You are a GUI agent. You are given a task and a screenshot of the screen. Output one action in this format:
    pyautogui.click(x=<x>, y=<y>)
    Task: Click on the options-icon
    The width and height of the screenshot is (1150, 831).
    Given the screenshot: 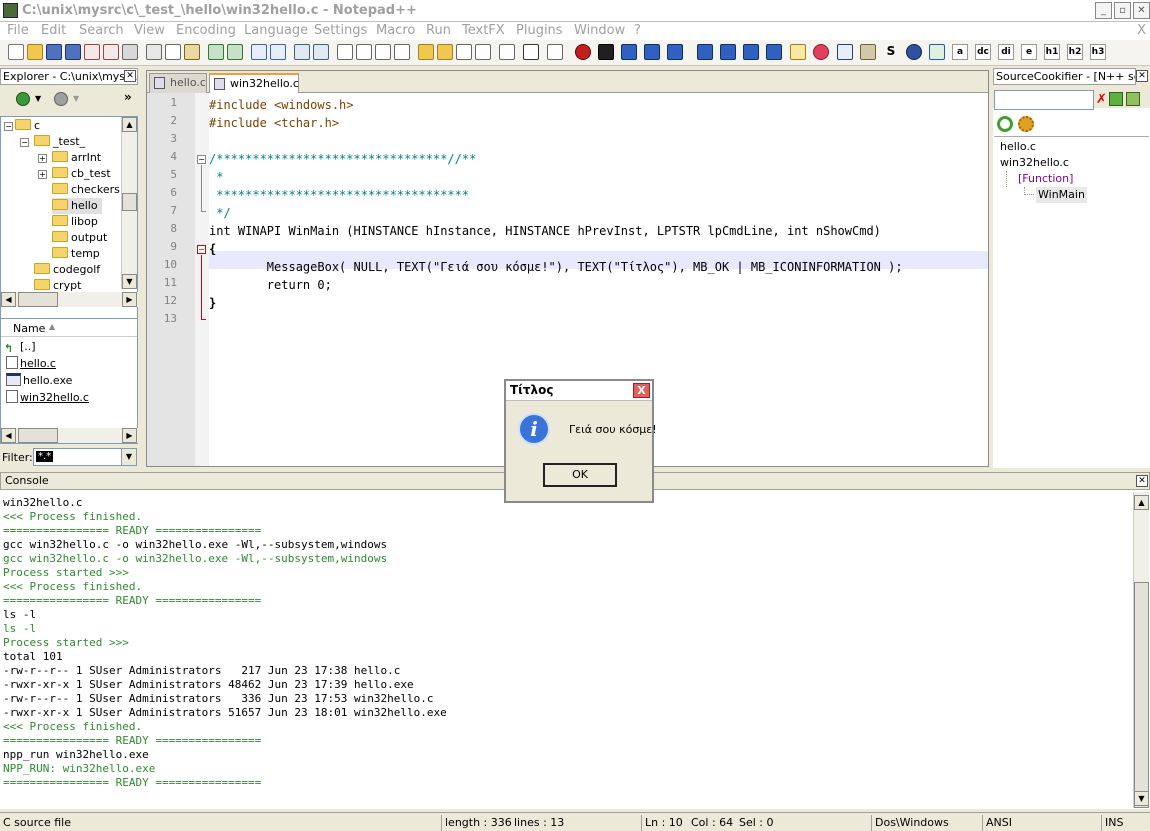 What is the action you would take?
    pyautogui.click(x=1133, y=99)
    